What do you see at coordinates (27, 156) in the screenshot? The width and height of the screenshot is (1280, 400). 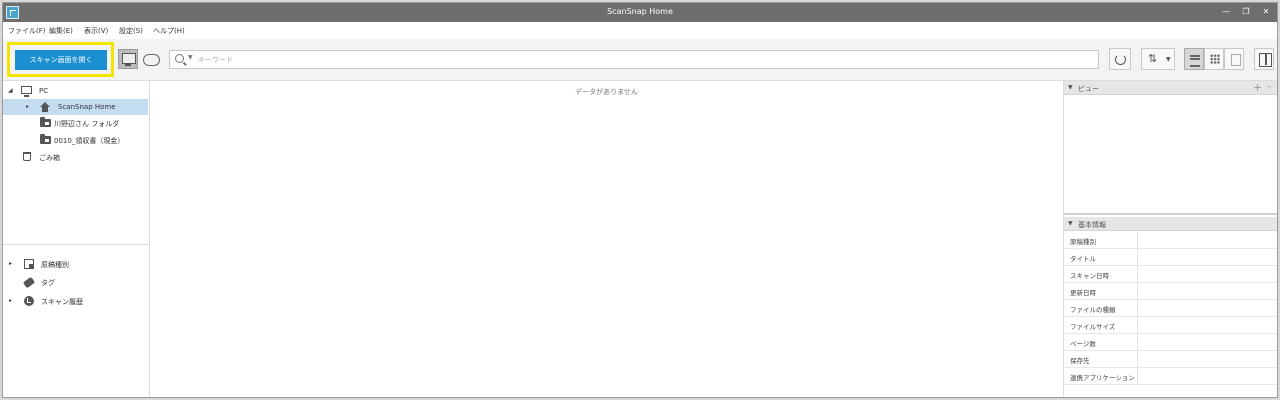 I see `trash-icon` at bounding box center [27, 156].